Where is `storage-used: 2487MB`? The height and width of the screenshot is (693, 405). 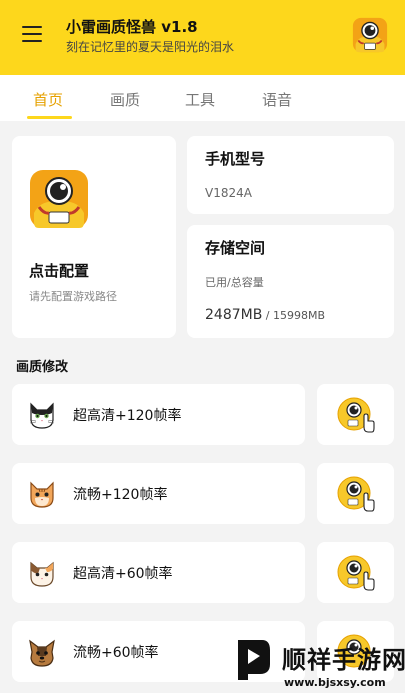 storage-used: 2487MB is located at coordinates (234, 315).